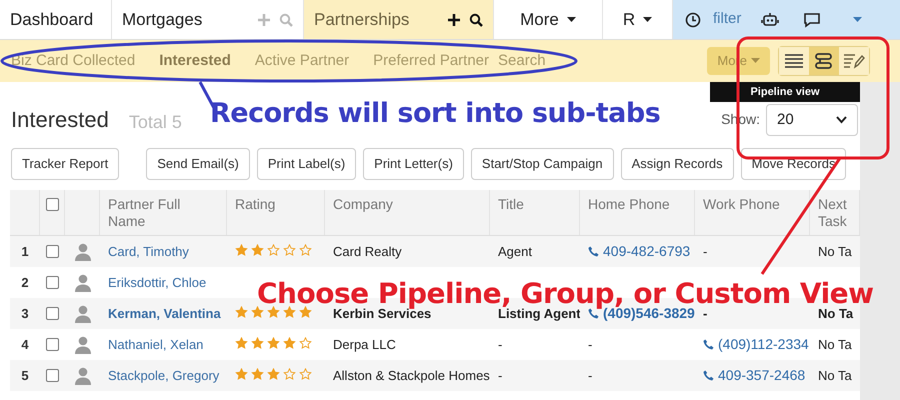  Describe the element at coordinates (198, 164) in the screenshot. I see `action-button: Send Email(s)` at that location.